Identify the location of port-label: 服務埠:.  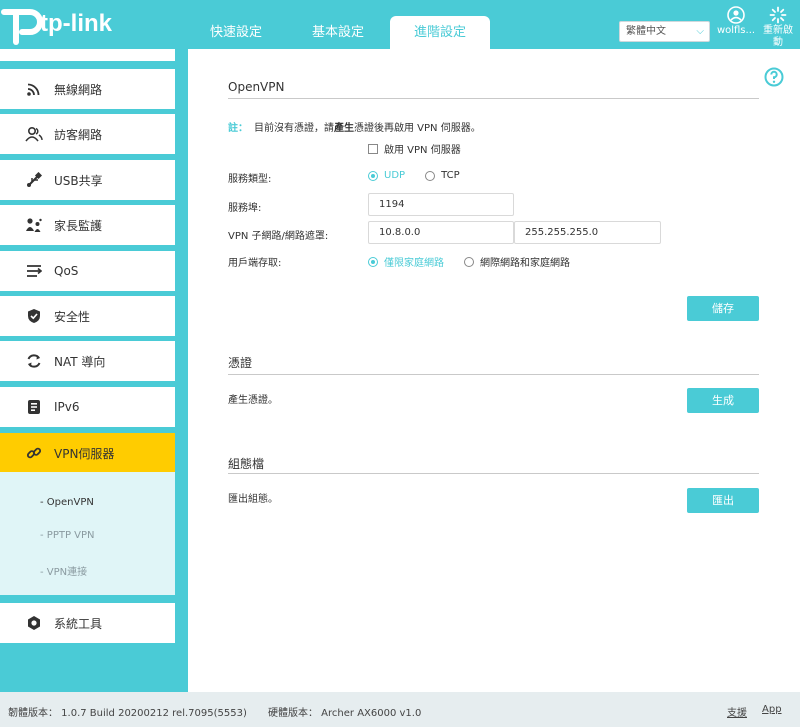
(245, 208).